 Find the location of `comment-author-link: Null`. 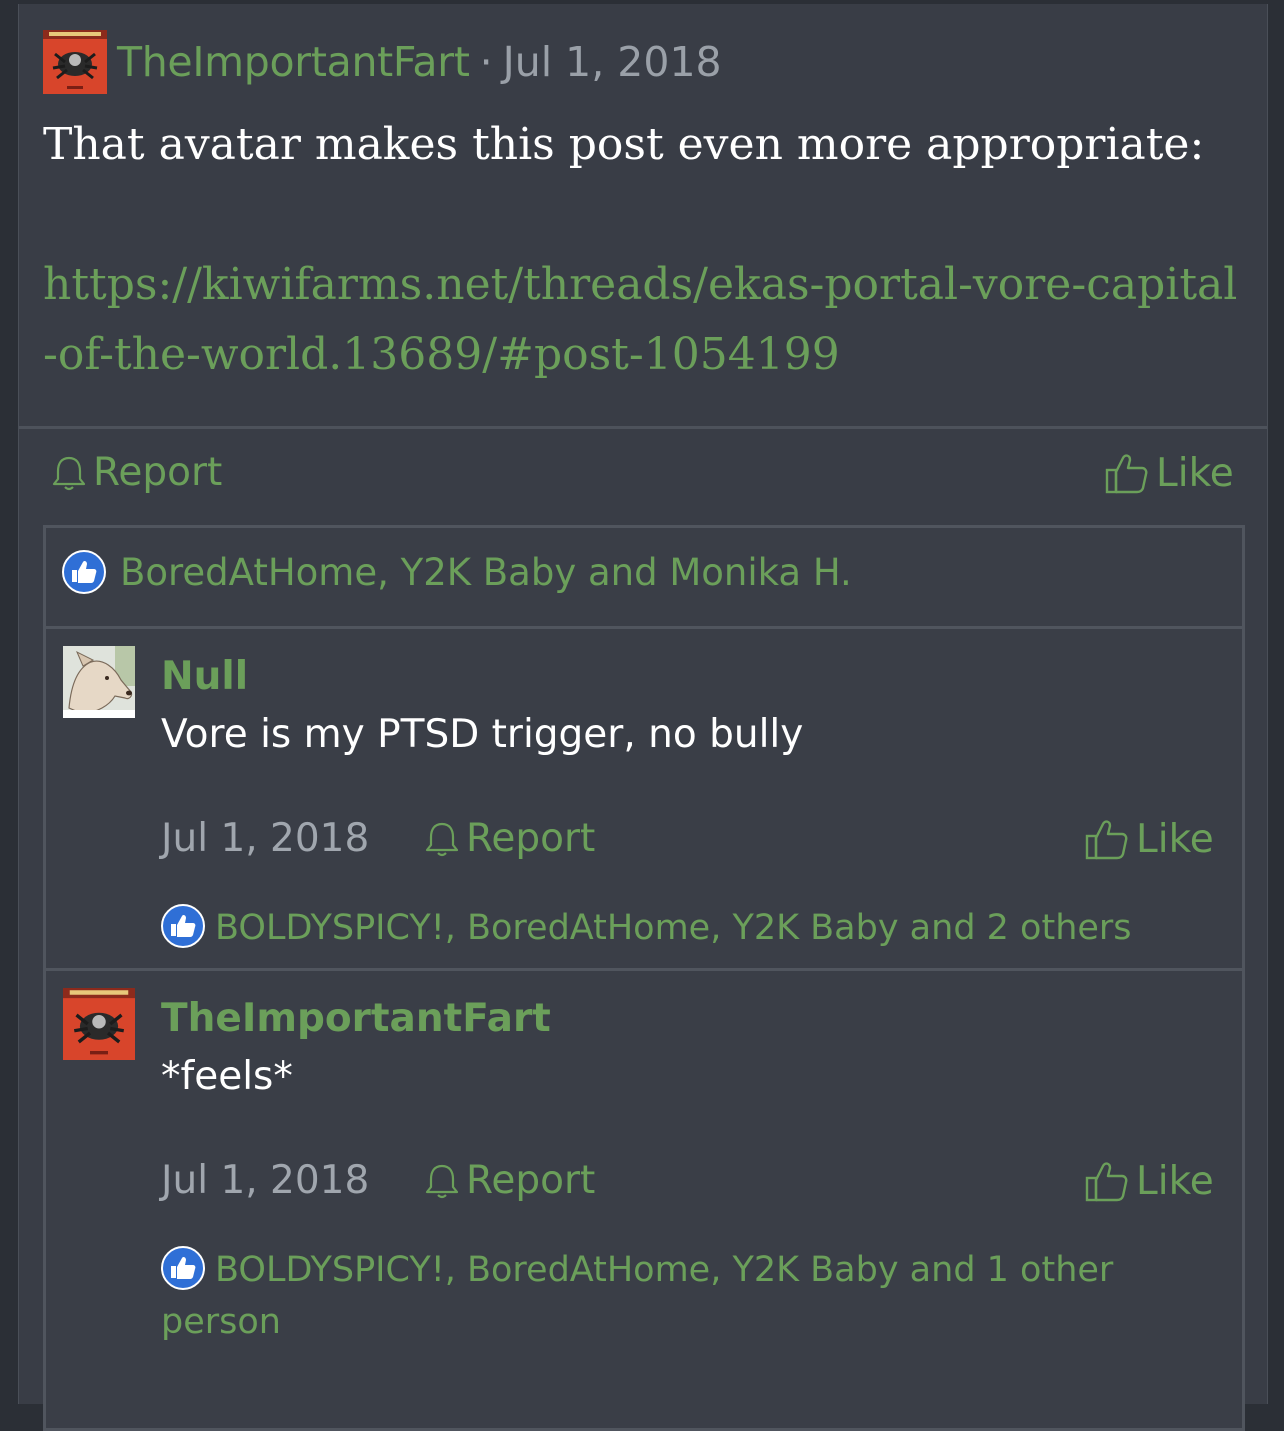

comment-author-link: Null is located at coordinates (204, 676).